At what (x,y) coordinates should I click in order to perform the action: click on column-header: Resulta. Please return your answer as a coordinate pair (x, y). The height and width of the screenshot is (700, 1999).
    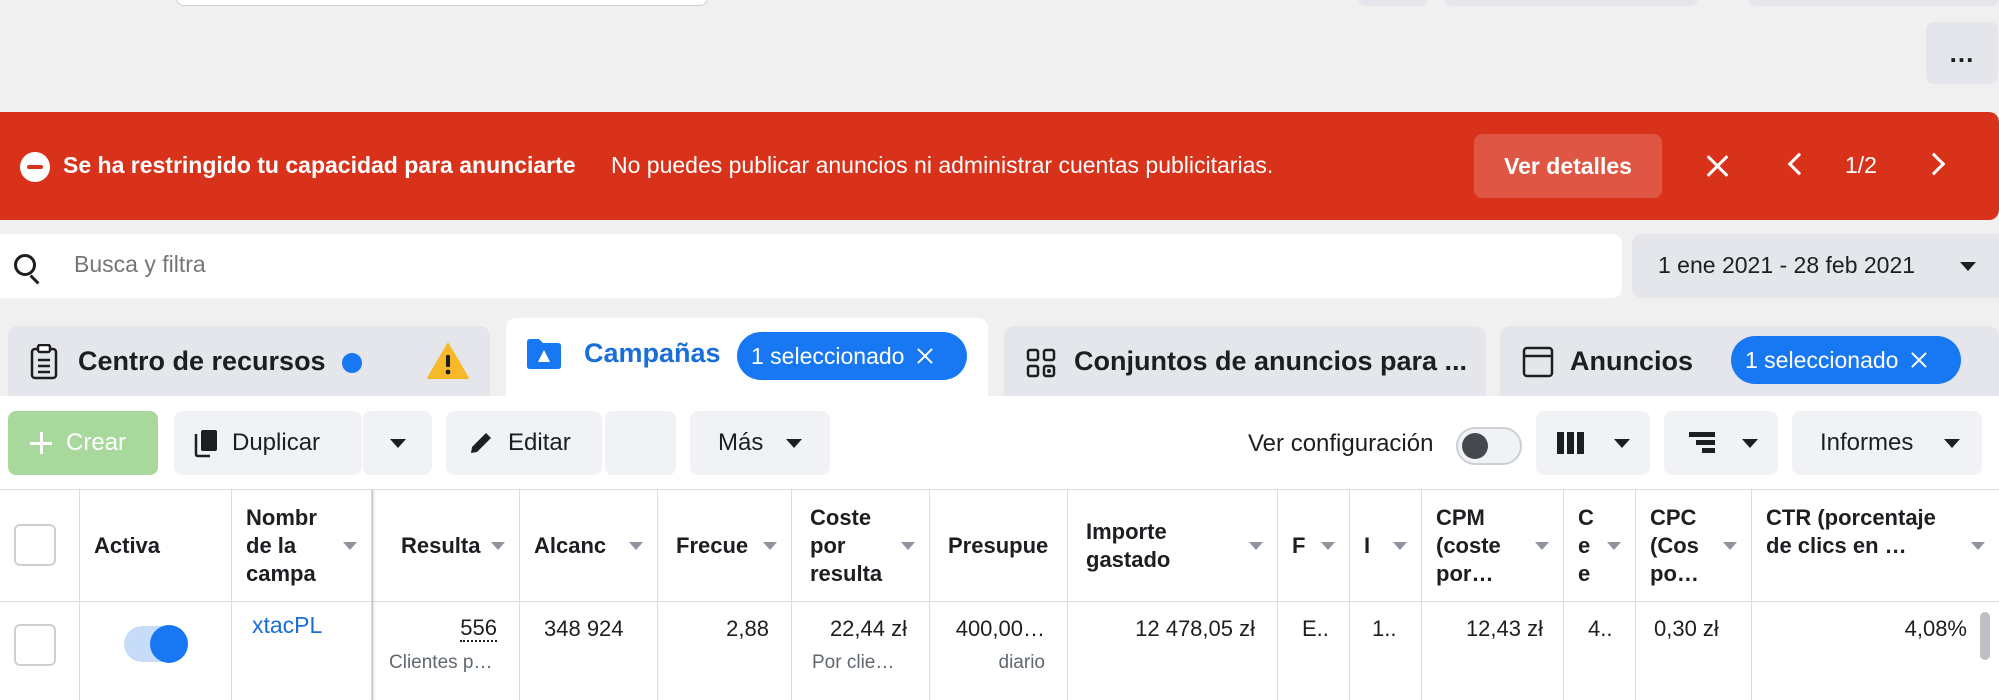
    Looking at the image, I should click on (446, 546).